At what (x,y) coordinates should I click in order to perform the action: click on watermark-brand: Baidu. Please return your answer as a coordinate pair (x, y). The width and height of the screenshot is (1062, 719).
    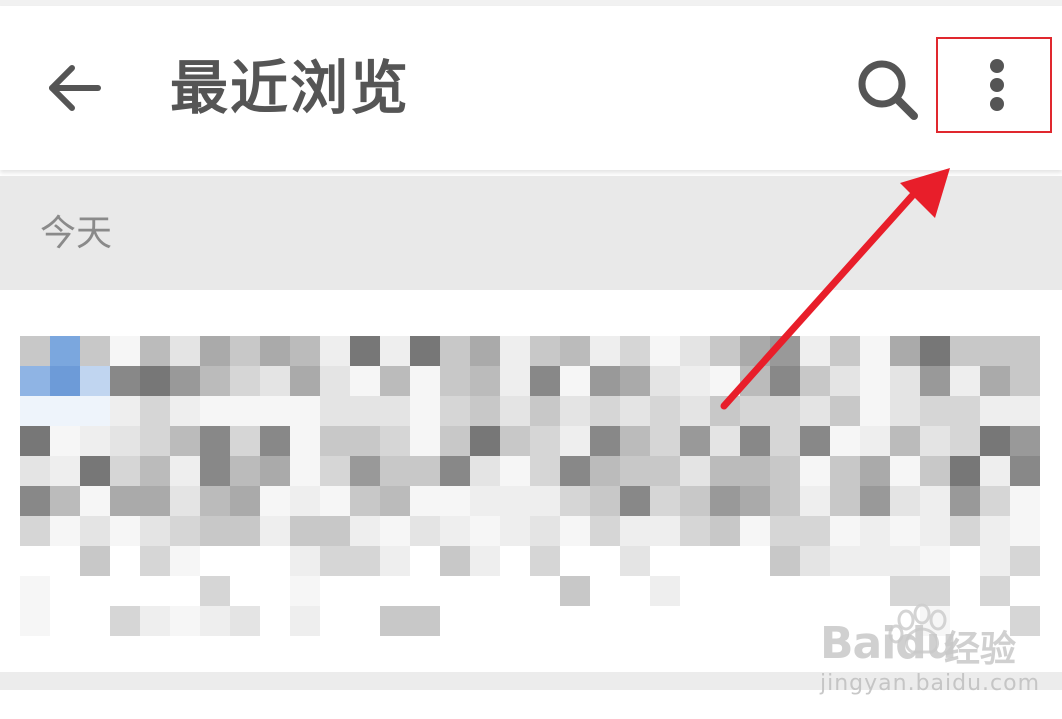
    Looking at the image, I should click on (888, 643).